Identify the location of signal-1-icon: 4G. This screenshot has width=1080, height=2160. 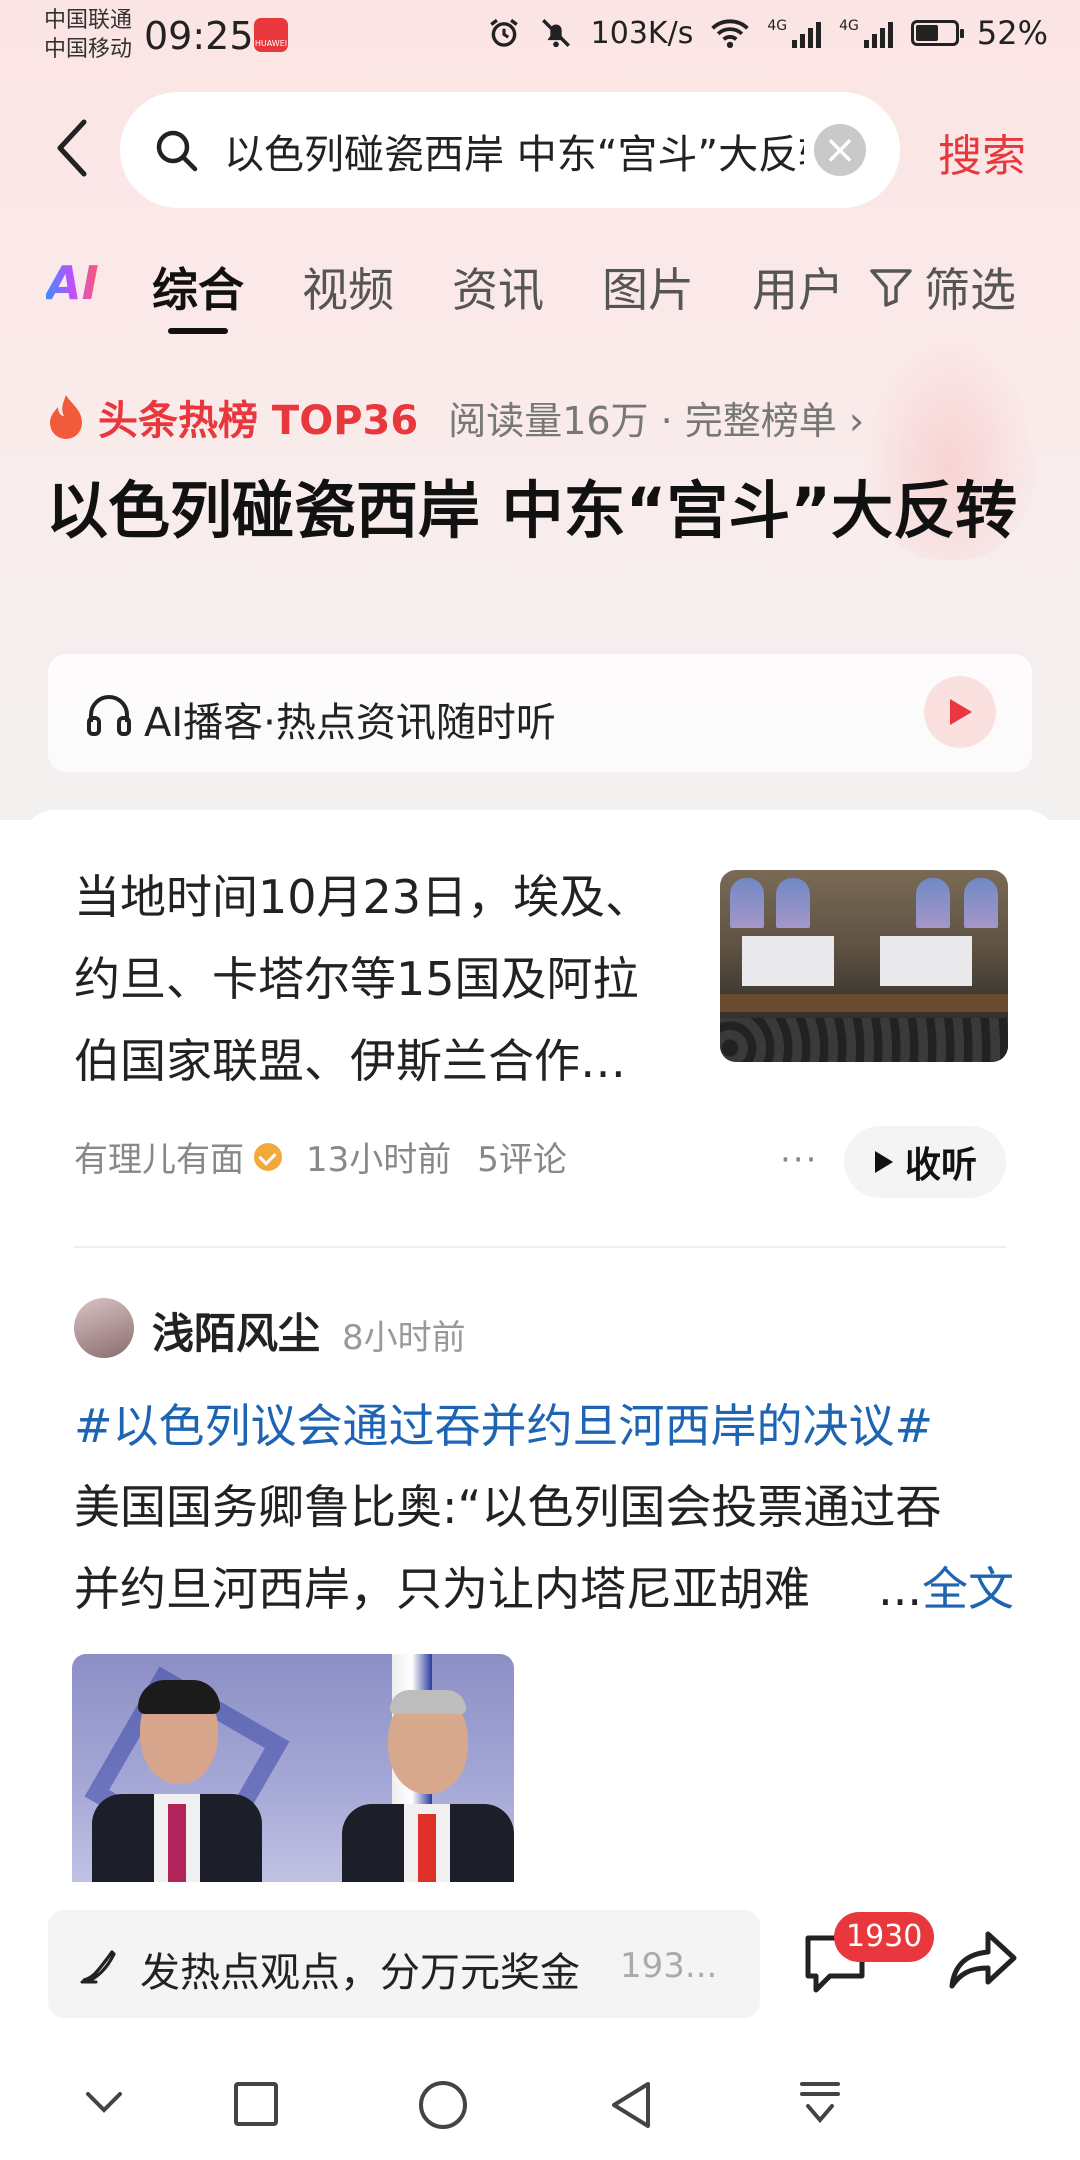
(794, 33).